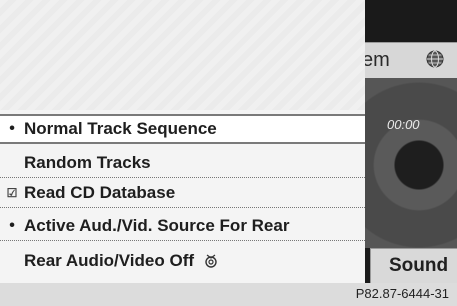  Describe the element at coordinates (120, 128) in the screenshot. I see `menu-item-label: Normal Track Sequence` at that location.